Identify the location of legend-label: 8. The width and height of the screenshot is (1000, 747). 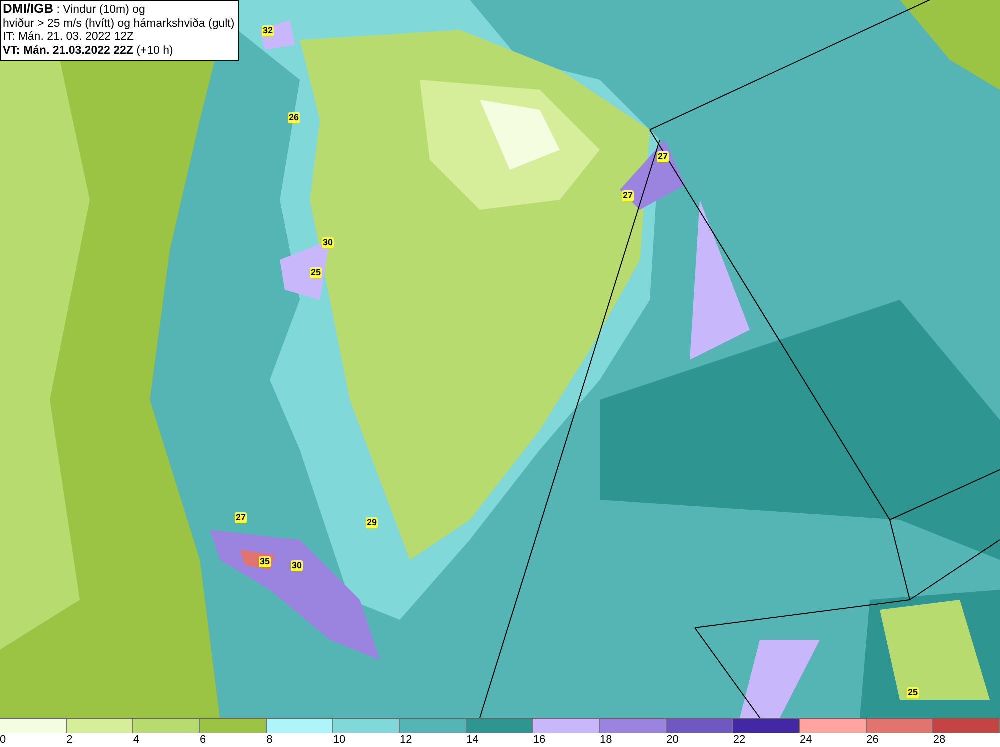
(269, 740).